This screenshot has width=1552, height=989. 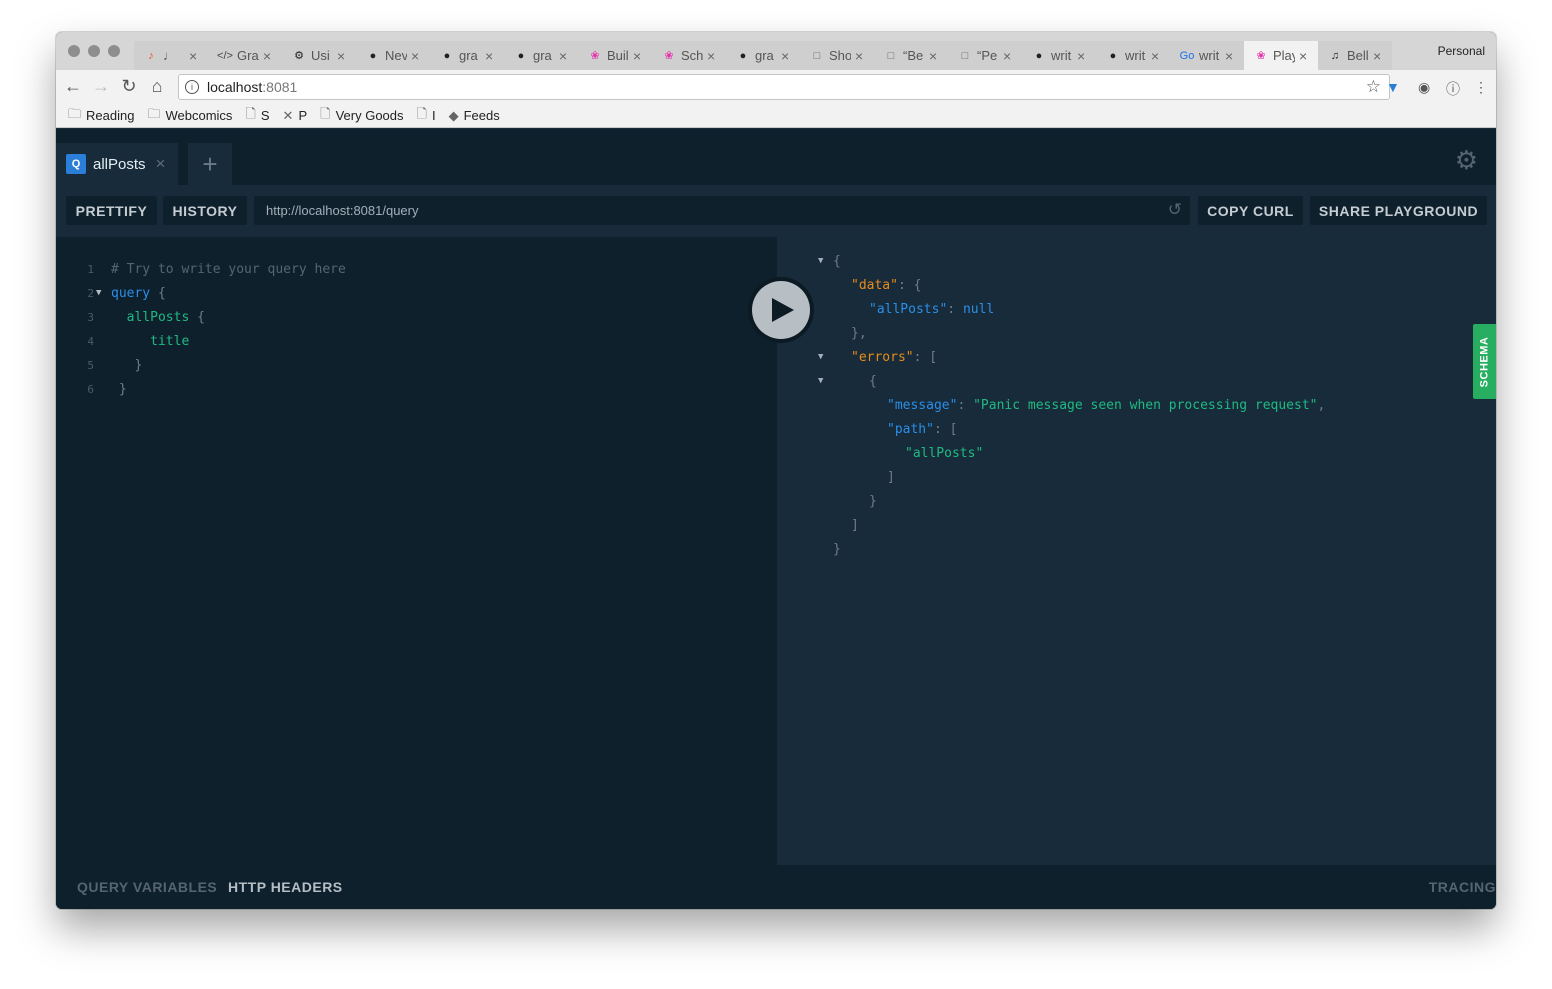 I want to click on camera-extension-icon: ◉, so click(x=1424, y=87).